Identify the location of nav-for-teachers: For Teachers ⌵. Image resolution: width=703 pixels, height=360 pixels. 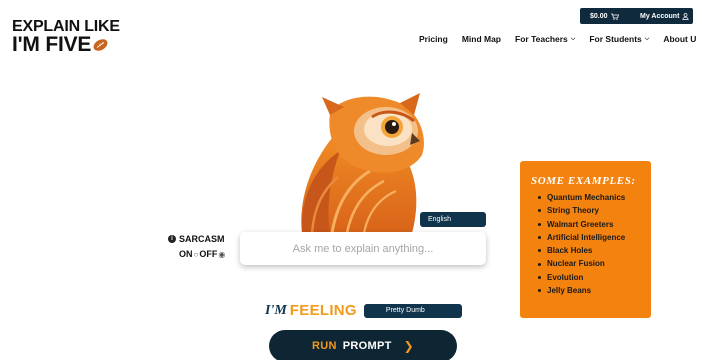
(545, 39).